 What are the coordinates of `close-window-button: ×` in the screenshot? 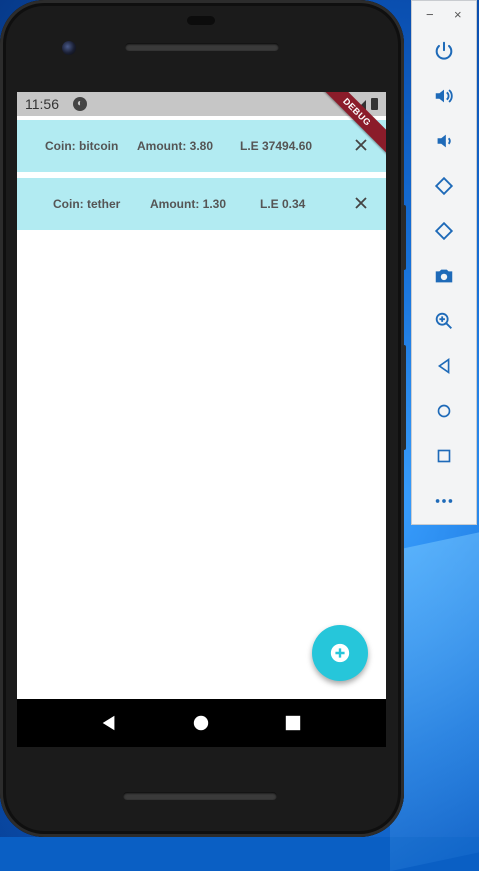 It's located at (458, 15).